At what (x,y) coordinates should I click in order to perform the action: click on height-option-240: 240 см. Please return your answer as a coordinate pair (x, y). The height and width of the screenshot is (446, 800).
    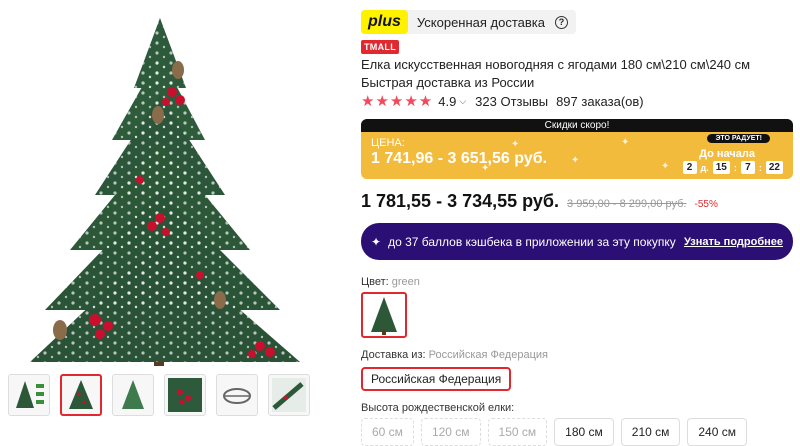
    Looking at the image, I should click on (717, 432).